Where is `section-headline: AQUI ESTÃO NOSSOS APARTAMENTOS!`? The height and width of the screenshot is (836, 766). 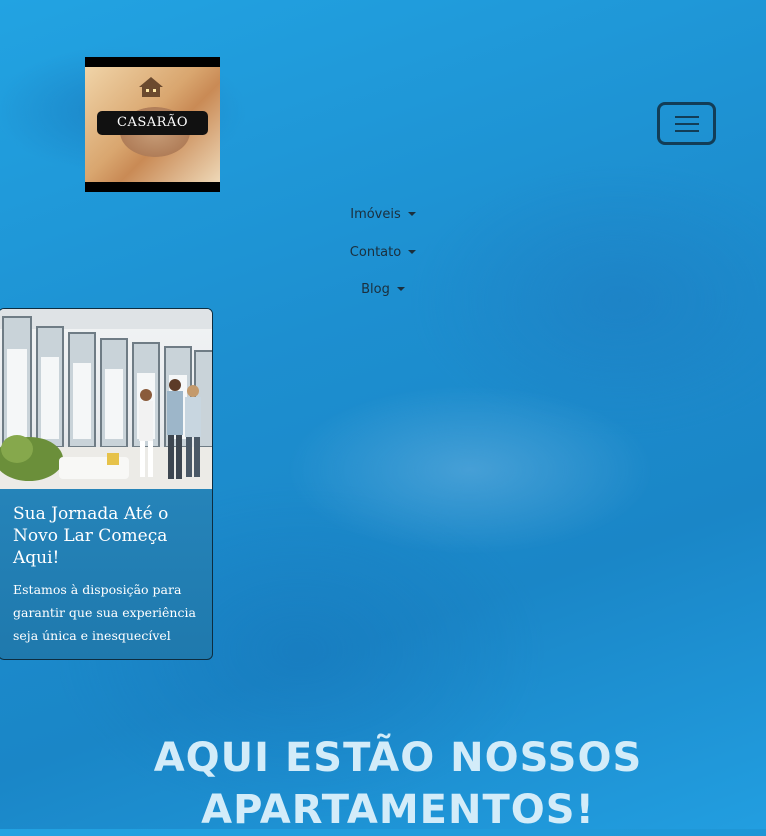
section-headline: AQUI ESTÃO NOSSOS APARTAMENTOS! is located at coordinates (398, 784).